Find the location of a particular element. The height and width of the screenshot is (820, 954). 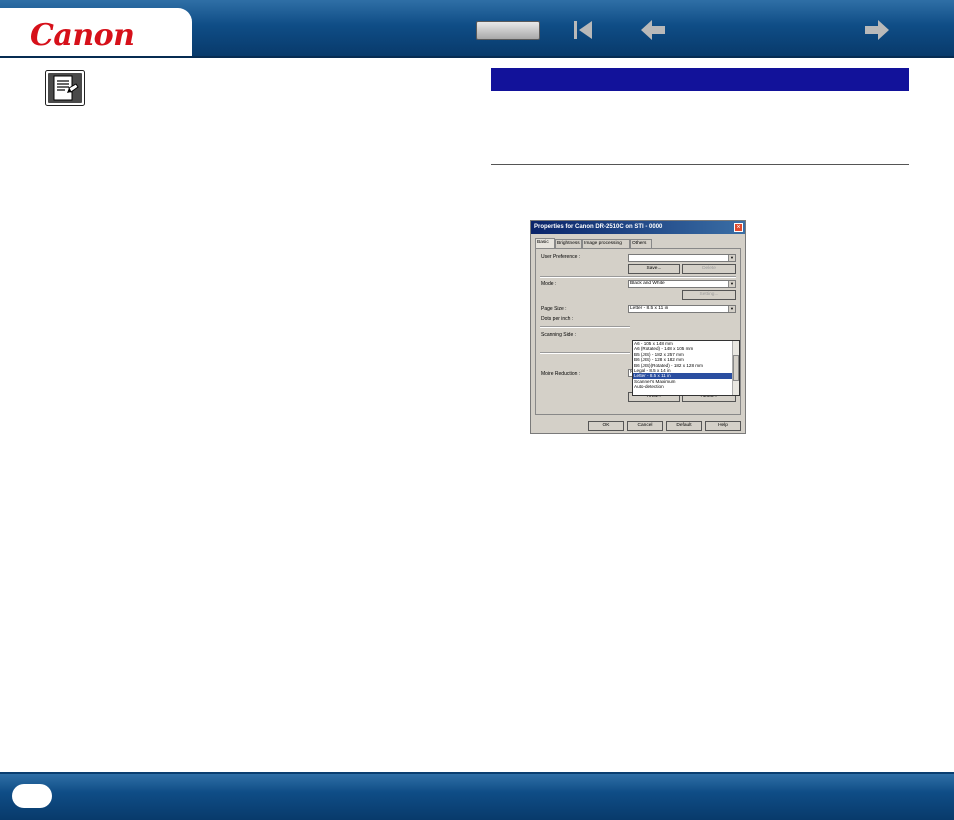

top-nav-bar: Canon is located at coordinates (477, 29).